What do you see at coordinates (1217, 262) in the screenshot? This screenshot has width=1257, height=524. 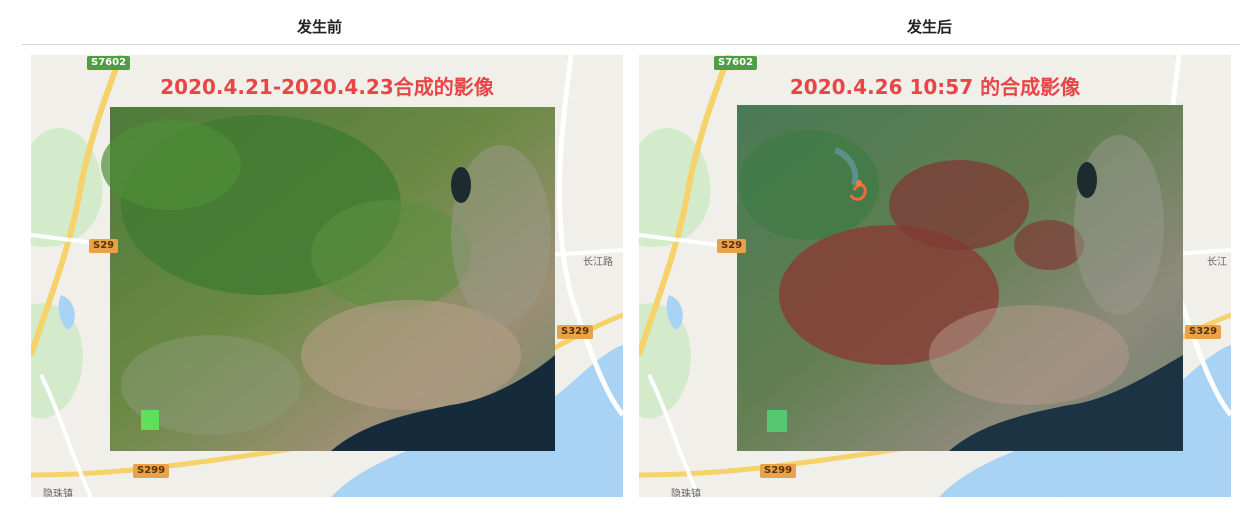 I see `road-label-changjiang: 长江` at bounding box center [1217, 262].